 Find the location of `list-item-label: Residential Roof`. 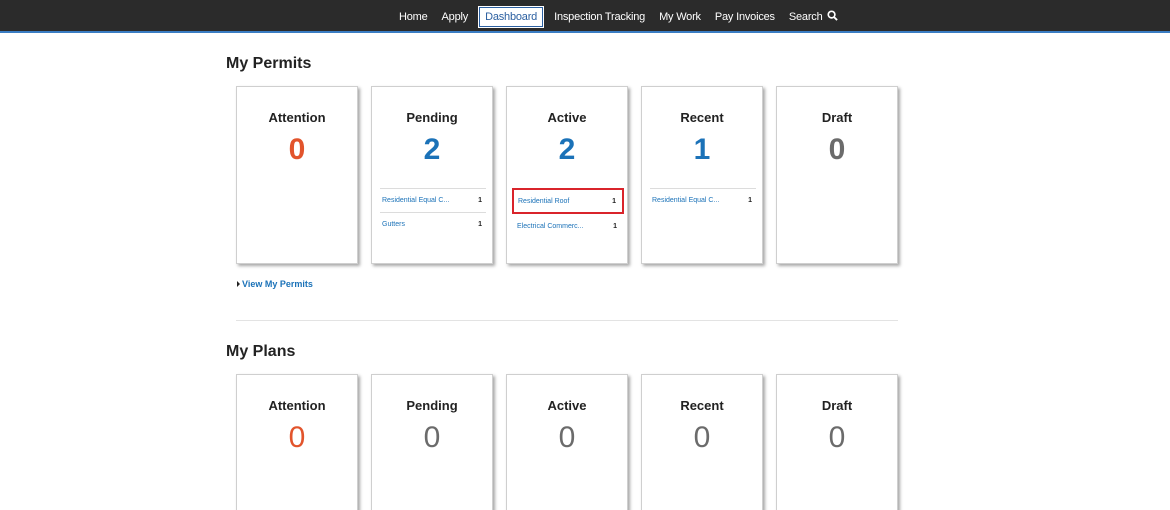

list-item-label: Residential Roof is located at coordinates (544, 201).